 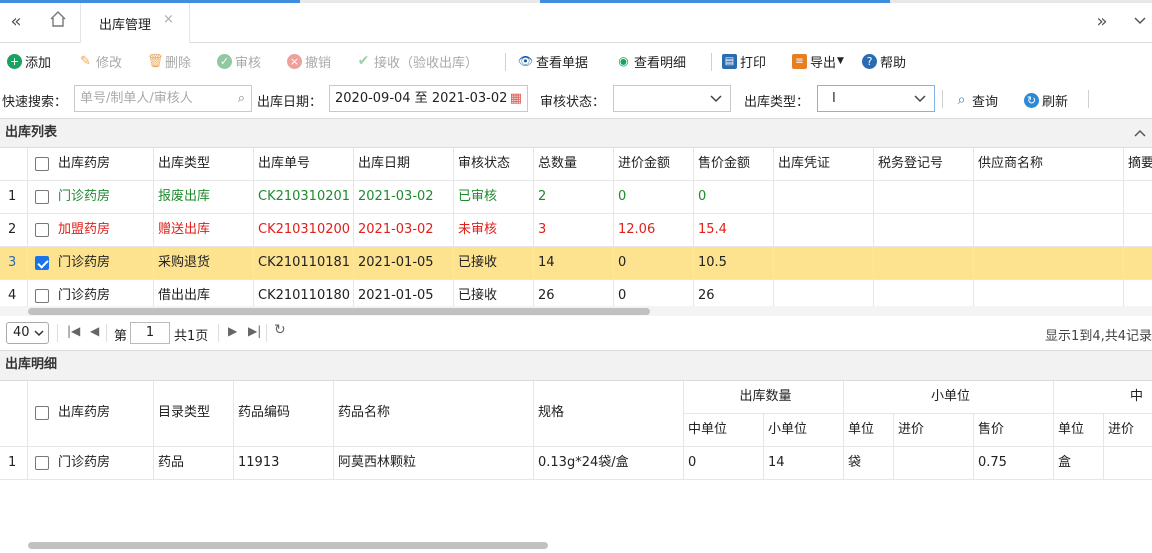 I want to click on detail-group-out-qty: 出库数量, so click(x=764, y=397).